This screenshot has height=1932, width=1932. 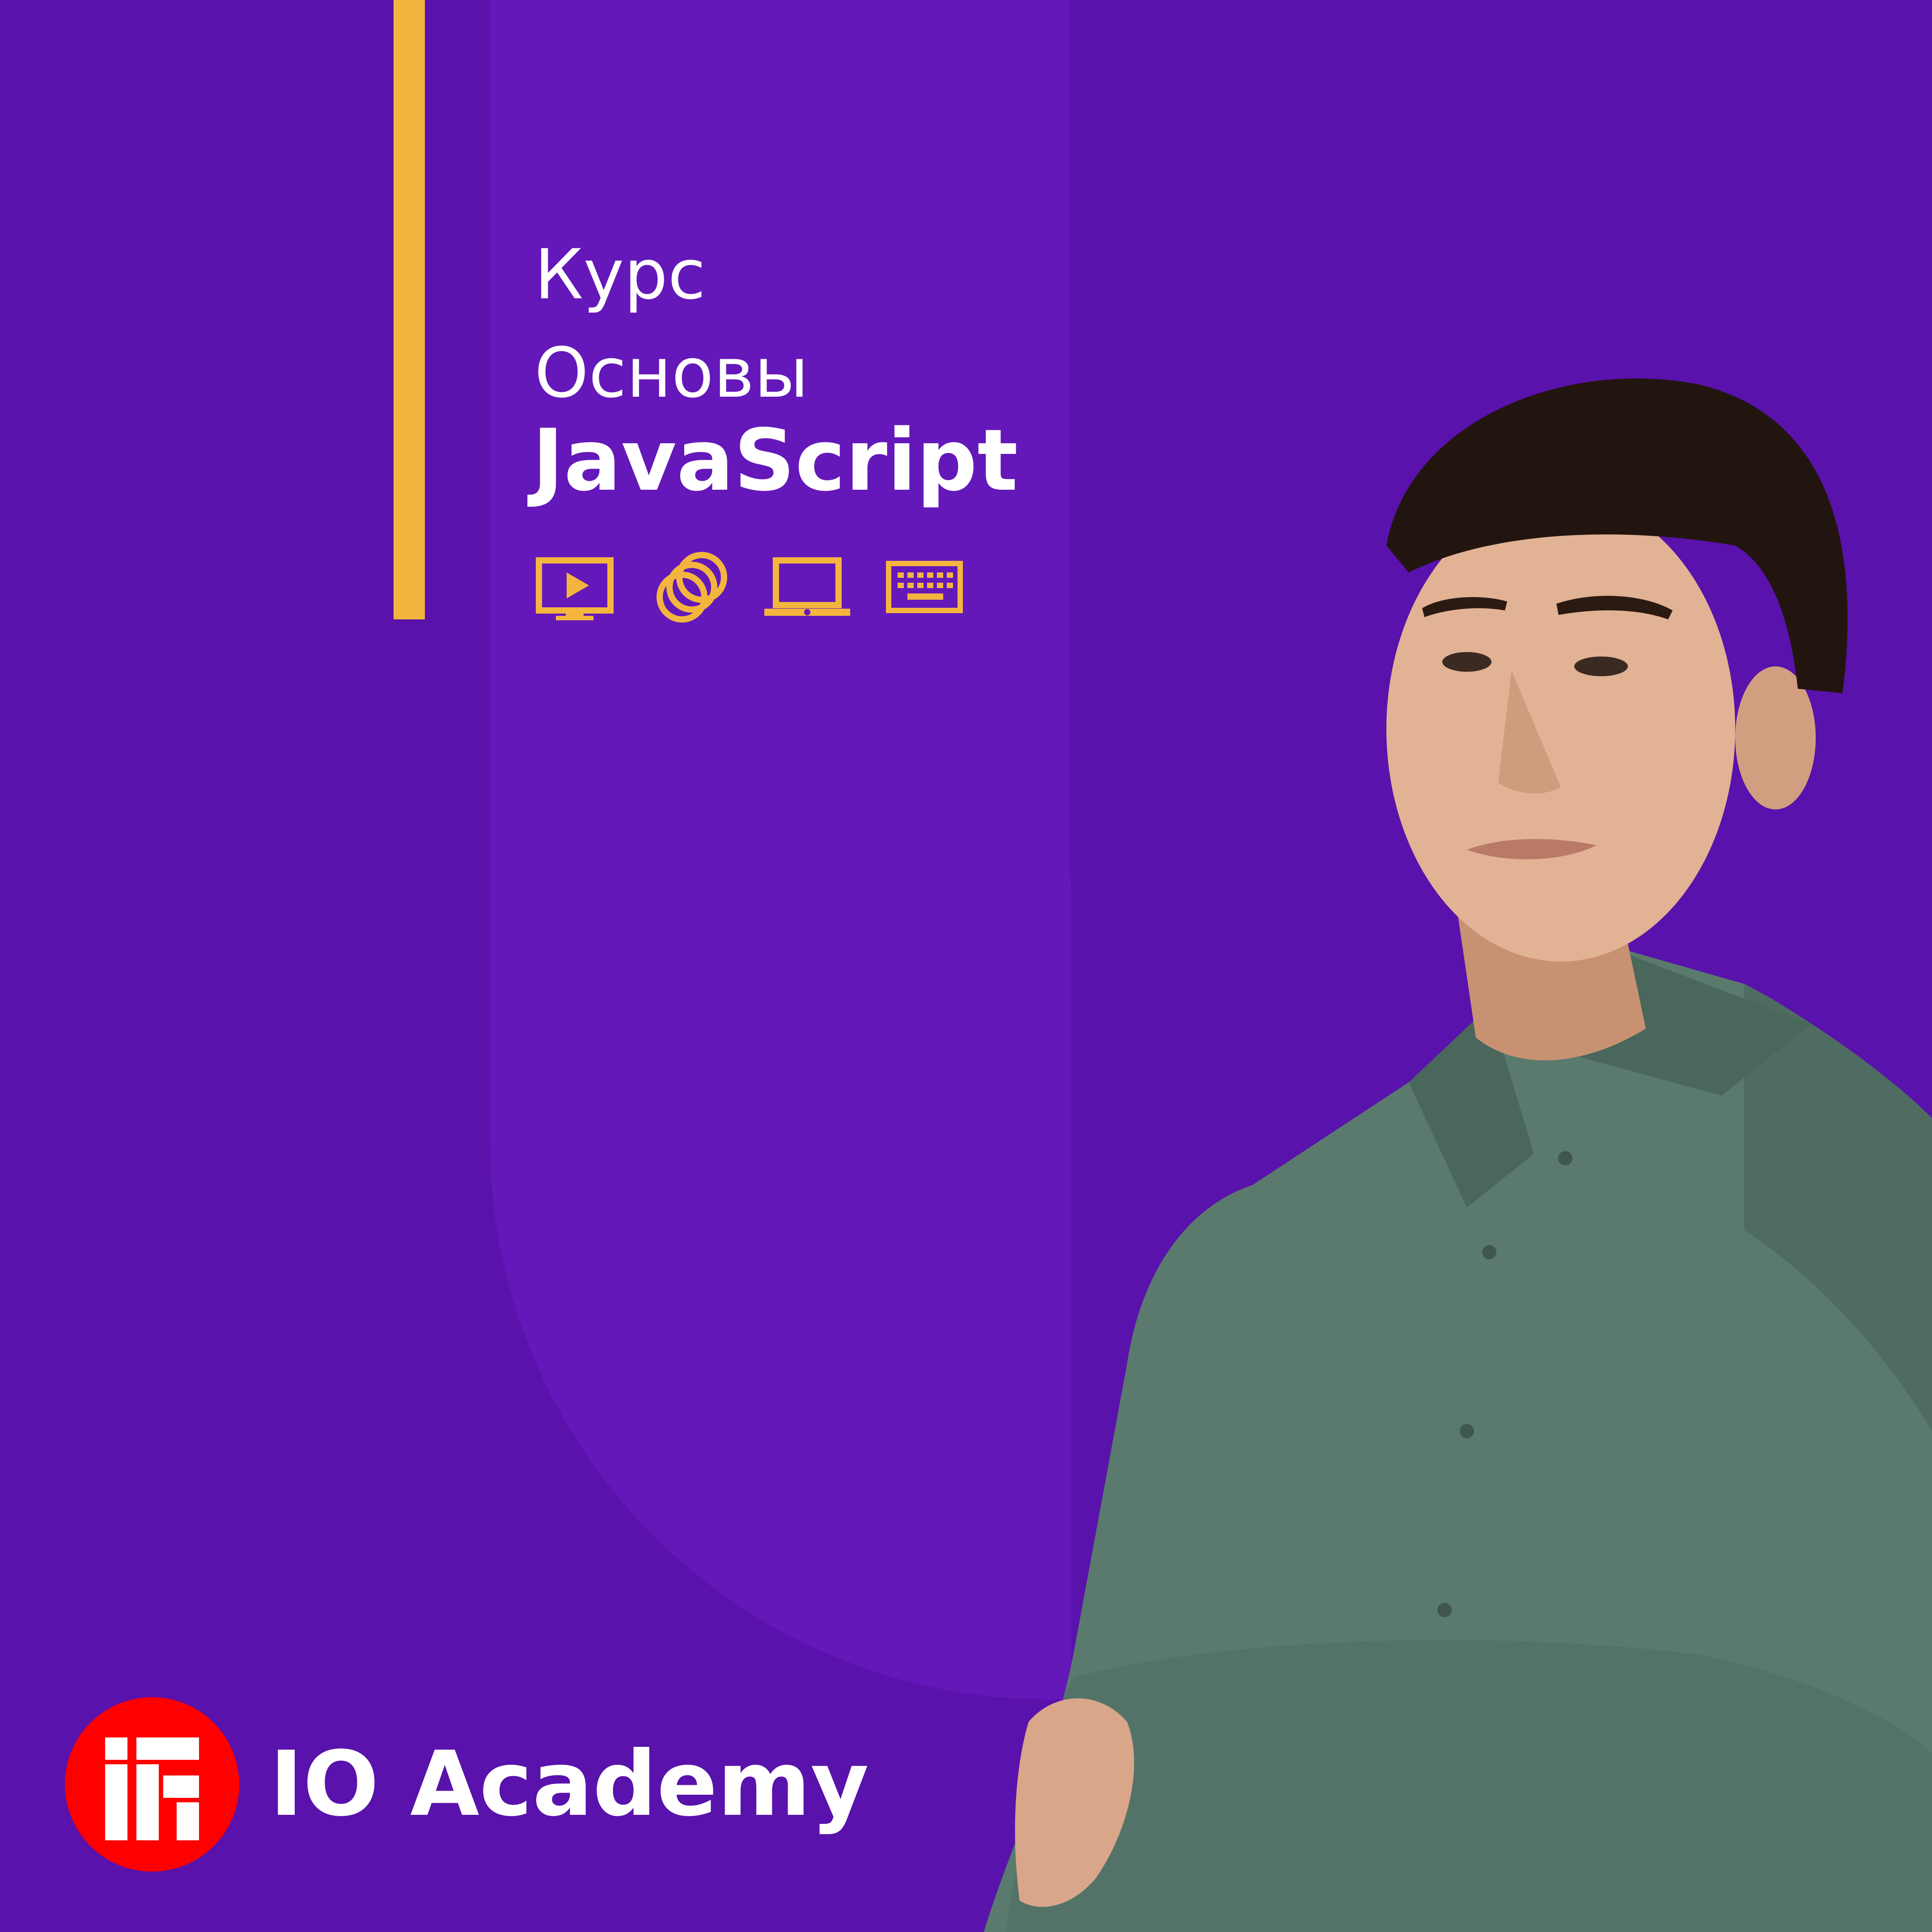 I want to click on video-play-icon, so click(x=575, y=588).